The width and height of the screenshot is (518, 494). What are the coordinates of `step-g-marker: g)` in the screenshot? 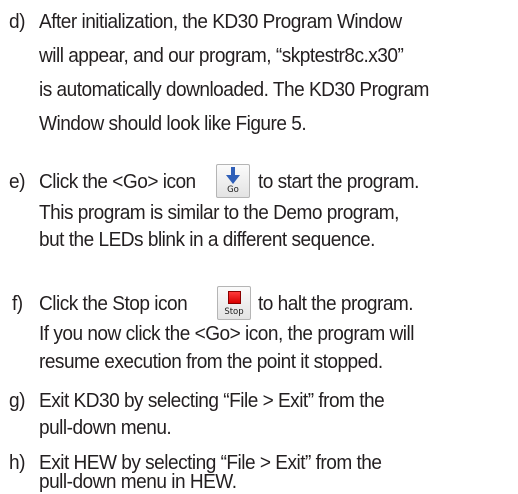 It's located at (17, 400).